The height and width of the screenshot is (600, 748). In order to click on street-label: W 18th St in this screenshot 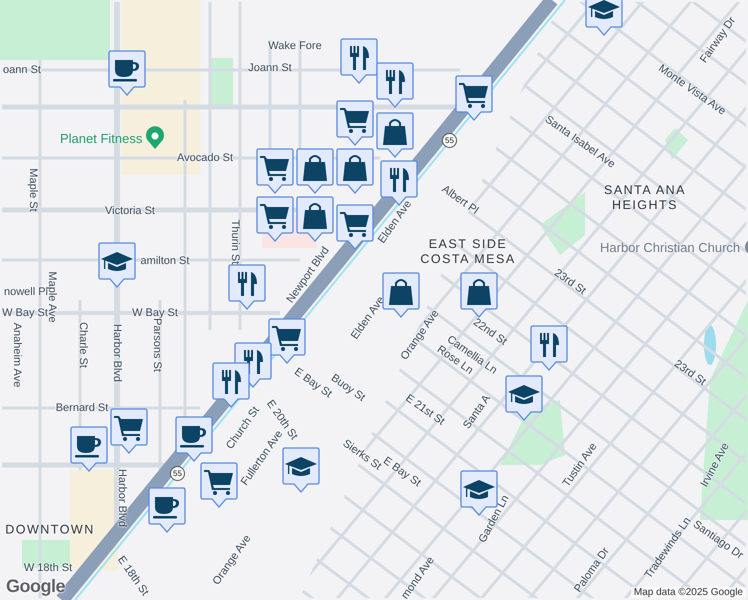, I will do `click(48, 568)`.